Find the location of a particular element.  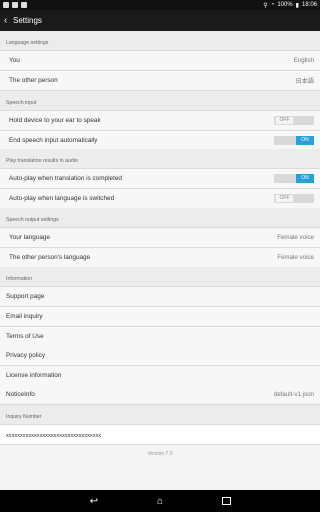

setting-value: English is located at coordinates (303, 60).